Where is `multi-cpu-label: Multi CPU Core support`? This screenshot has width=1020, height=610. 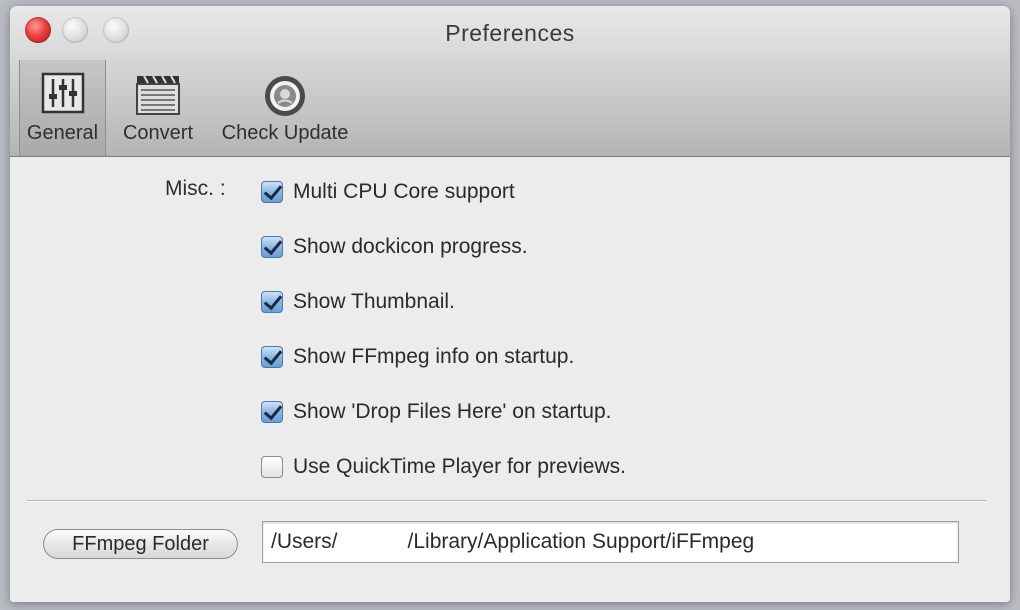 multi-cpu-label: Multi CPU Core support is located at coordinates (404, 191).